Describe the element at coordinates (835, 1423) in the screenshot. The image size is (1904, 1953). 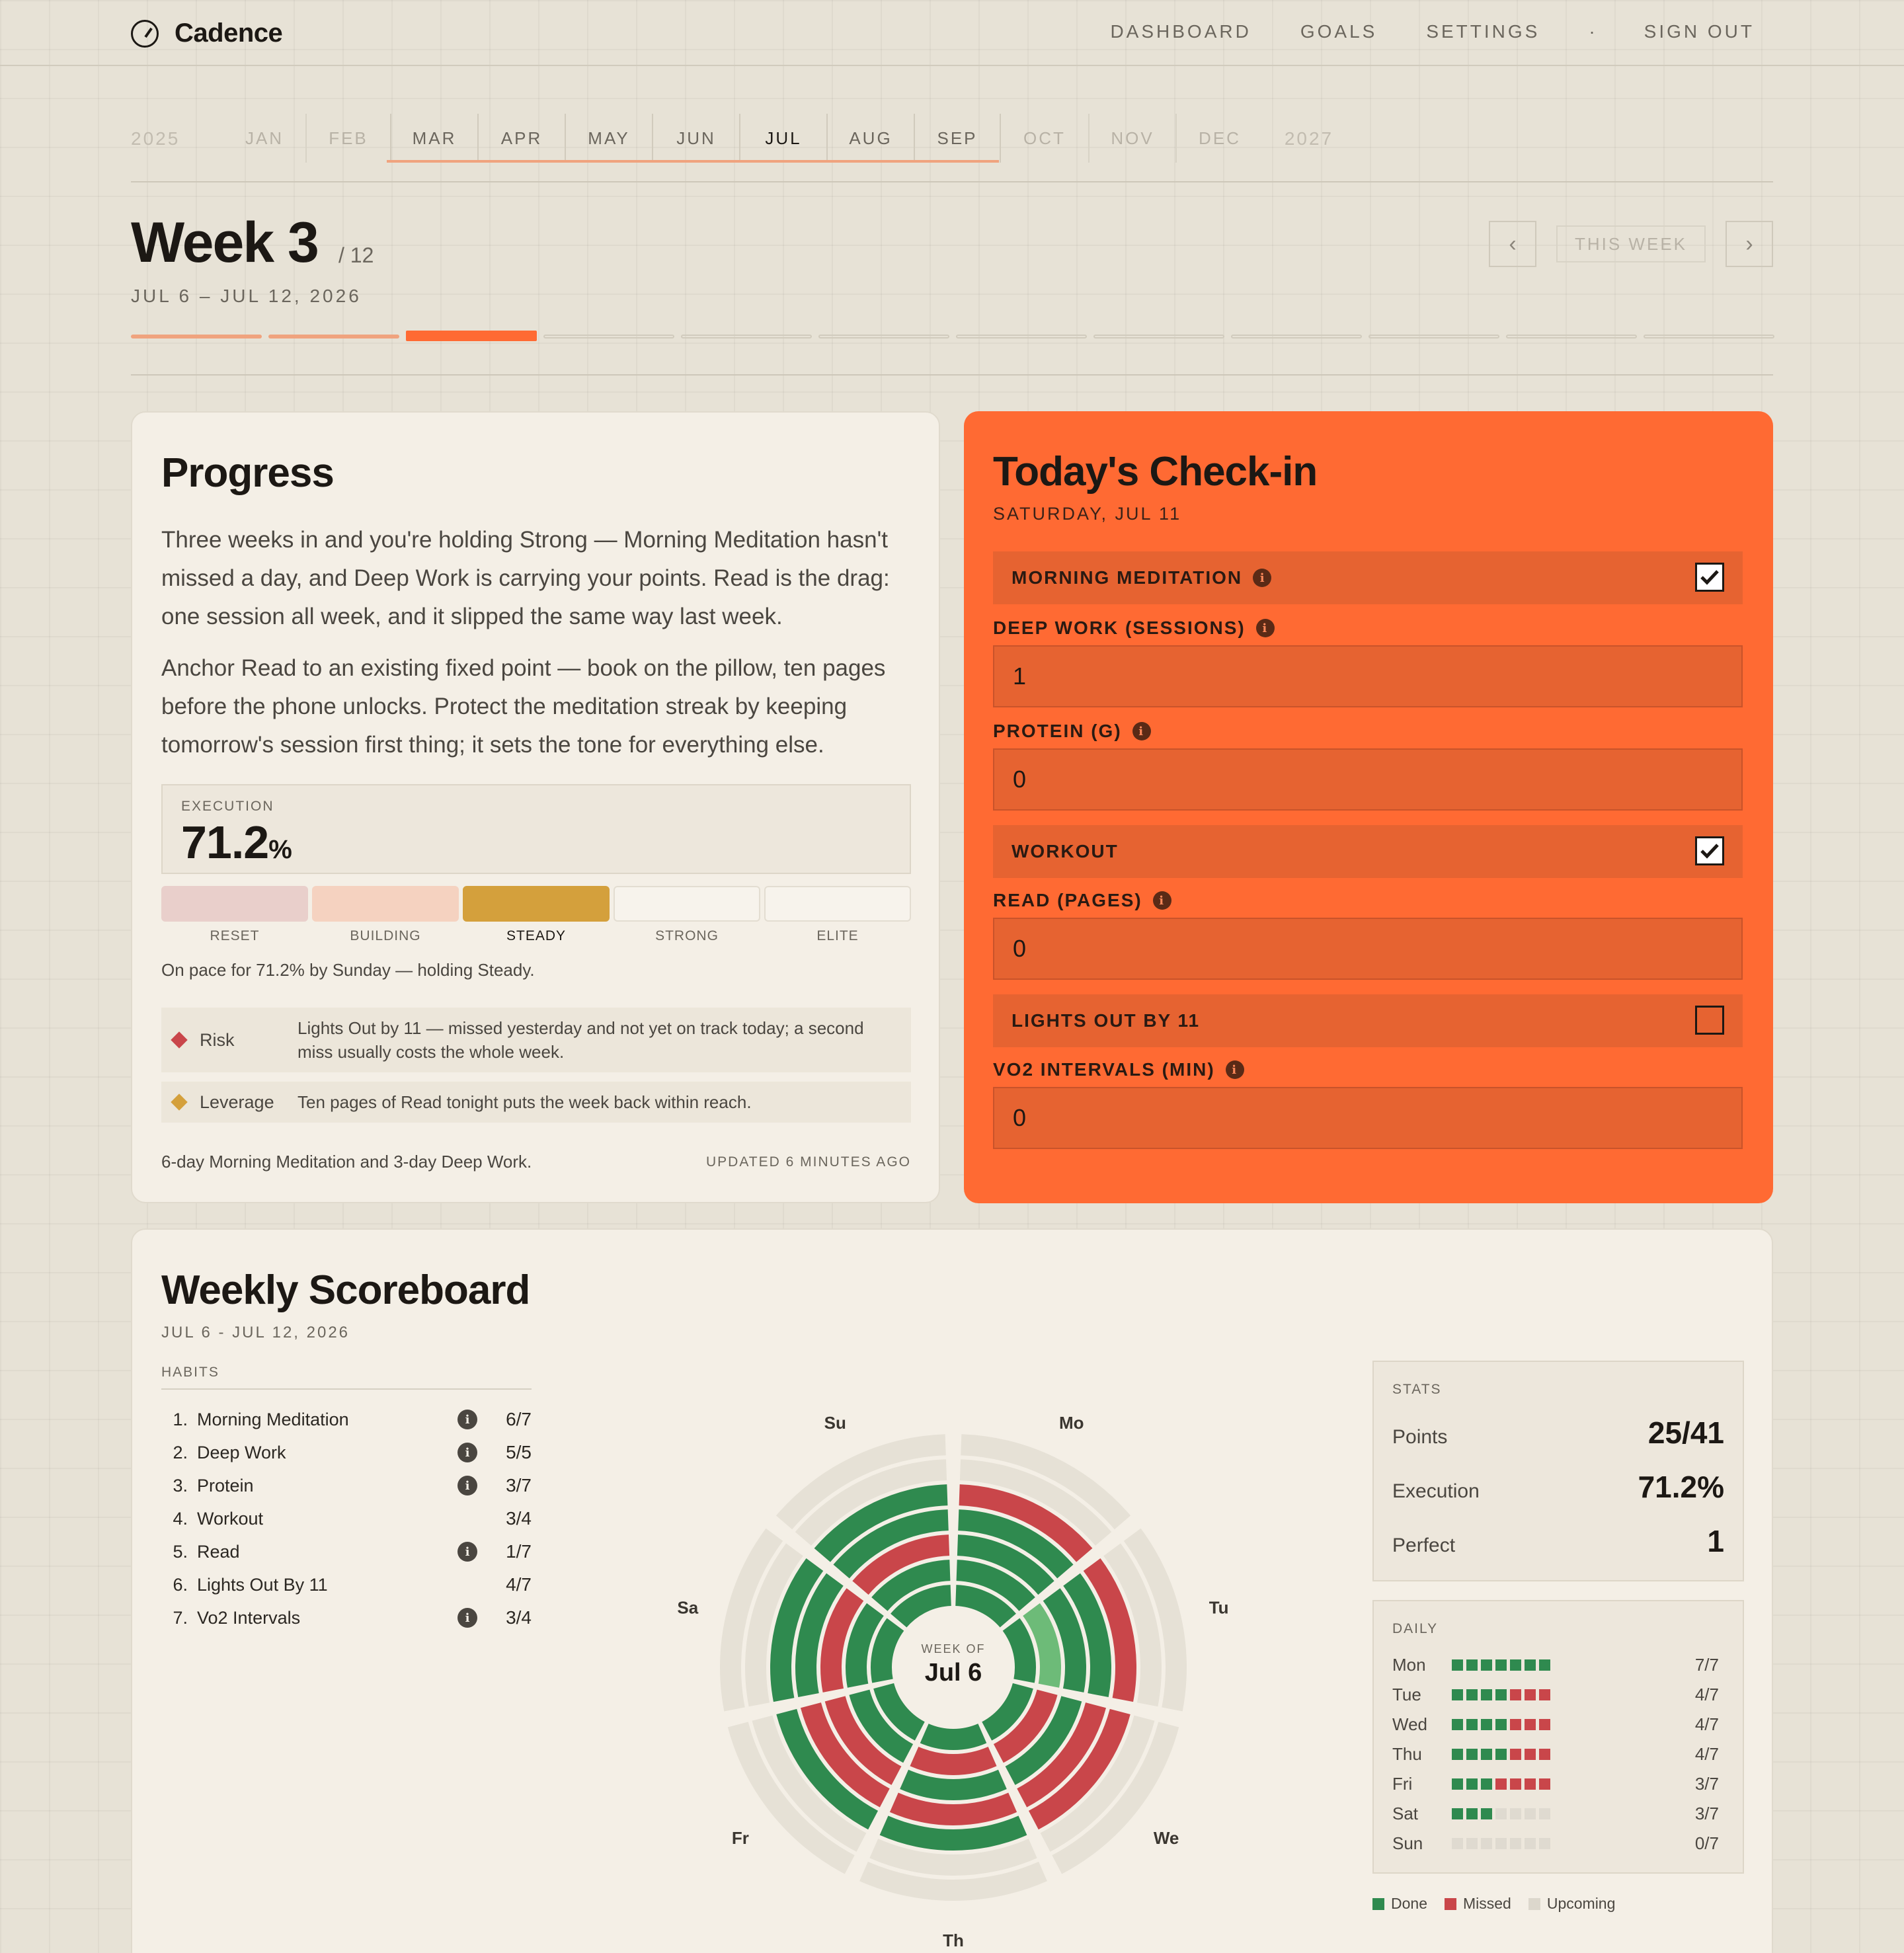
I see `radial-day-label: Su` at that location.